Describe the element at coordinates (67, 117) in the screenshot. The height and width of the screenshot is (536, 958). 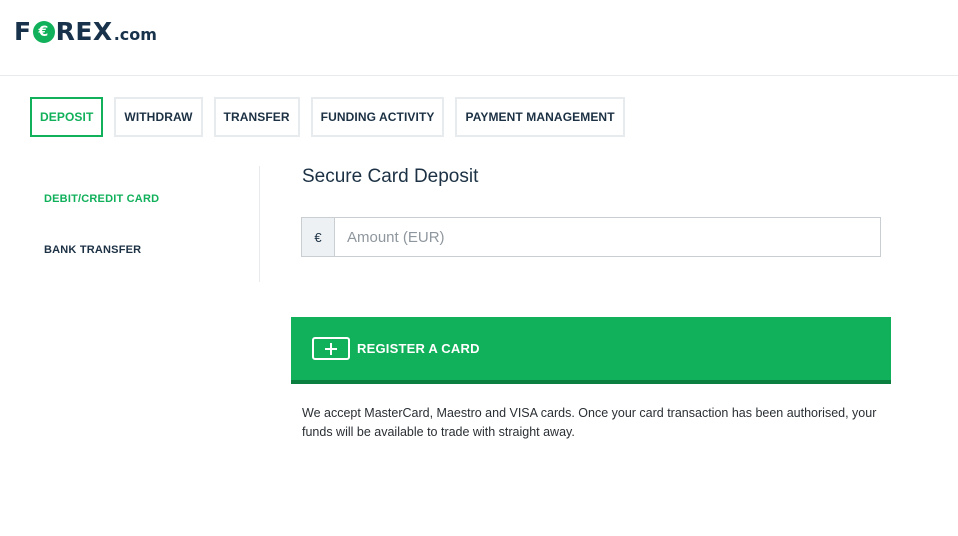
I see `tab-deposit: DEPOSIT` at that location.